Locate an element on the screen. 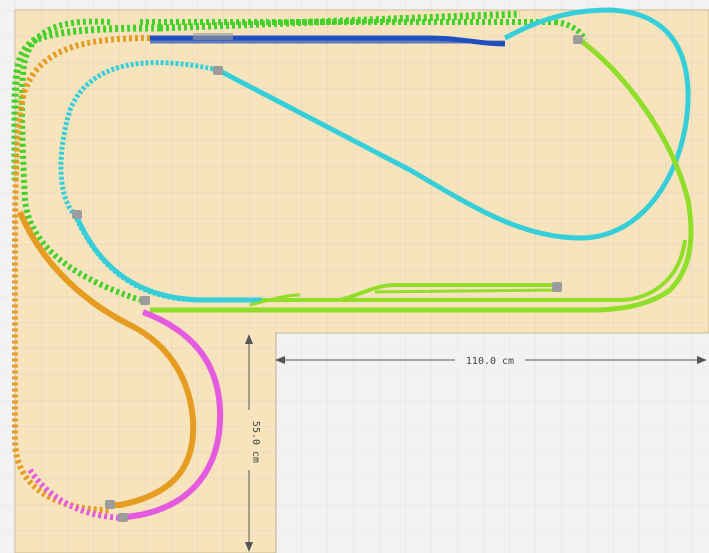 The width and height of the screenshot is (709, 553). blue-siding-platform is located at coordinates (213, 36).